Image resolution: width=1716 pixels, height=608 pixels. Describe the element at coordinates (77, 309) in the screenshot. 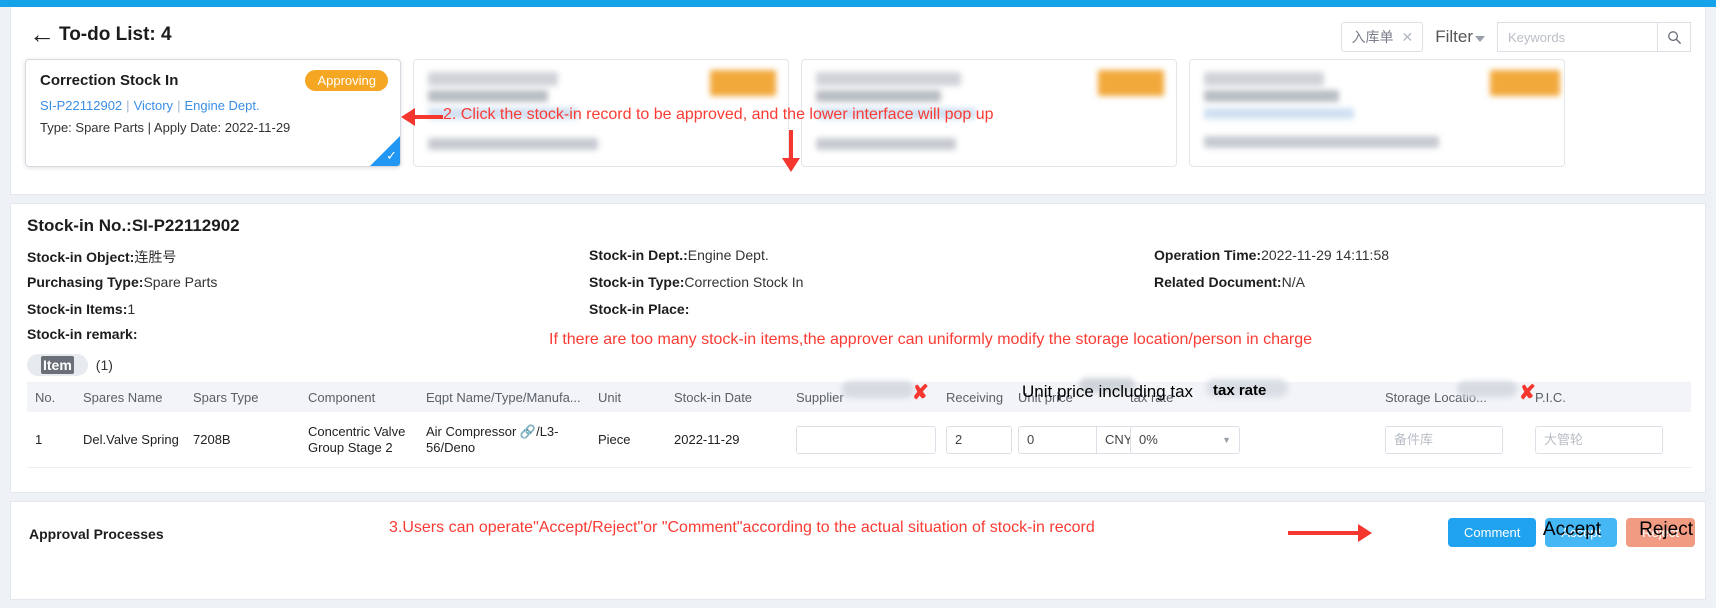

I see `field-label: Stock-in Items:` at that location.